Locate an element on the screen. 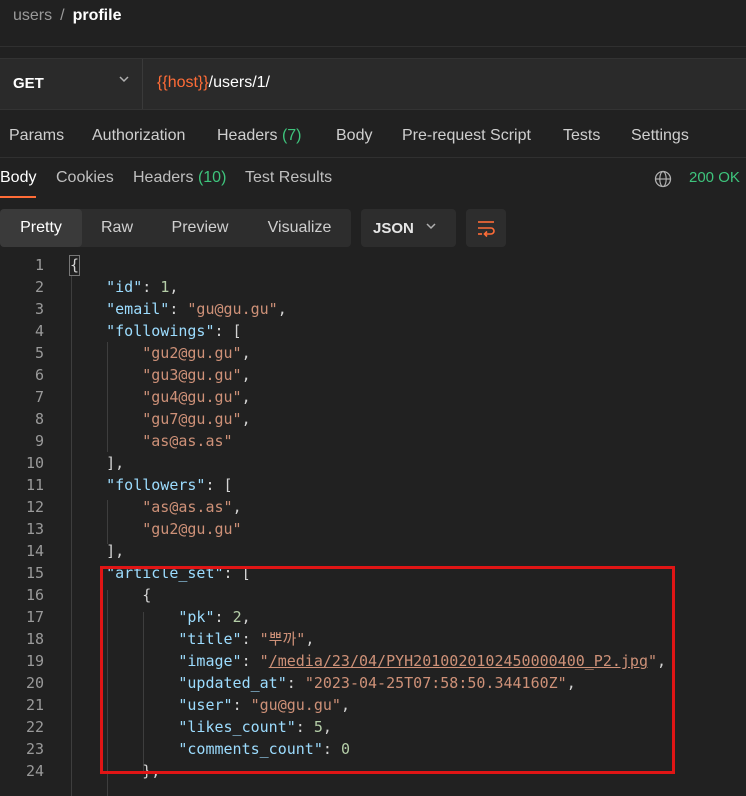  response-tabs: Body Cookies Headers (10) Test Results is located at coordinates (373, 184).